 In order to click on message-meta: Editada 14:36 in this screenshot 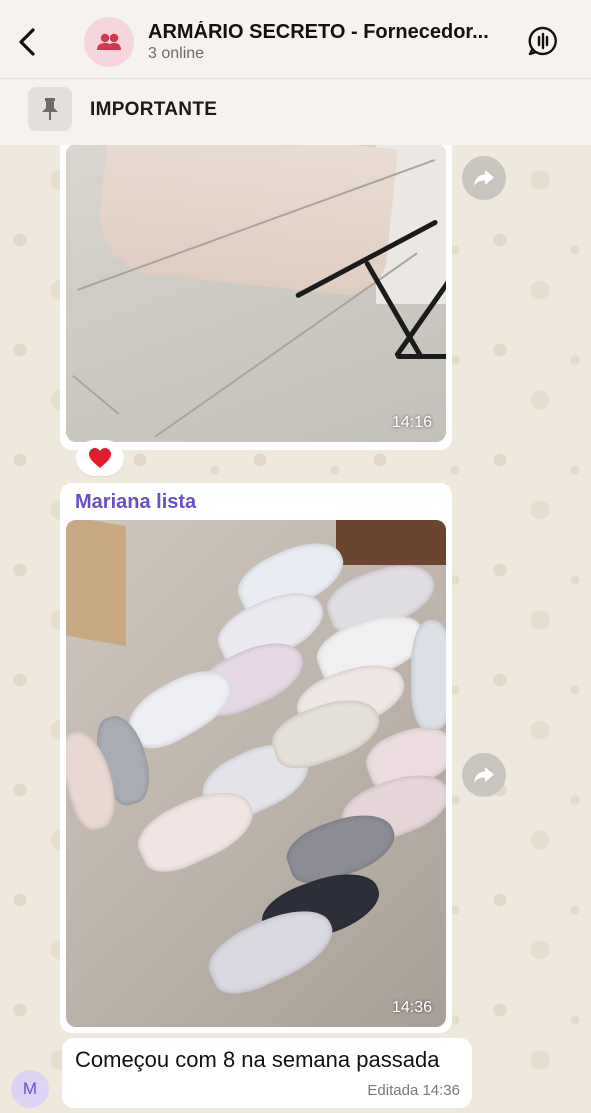, I will do `click(413, 1090)`.